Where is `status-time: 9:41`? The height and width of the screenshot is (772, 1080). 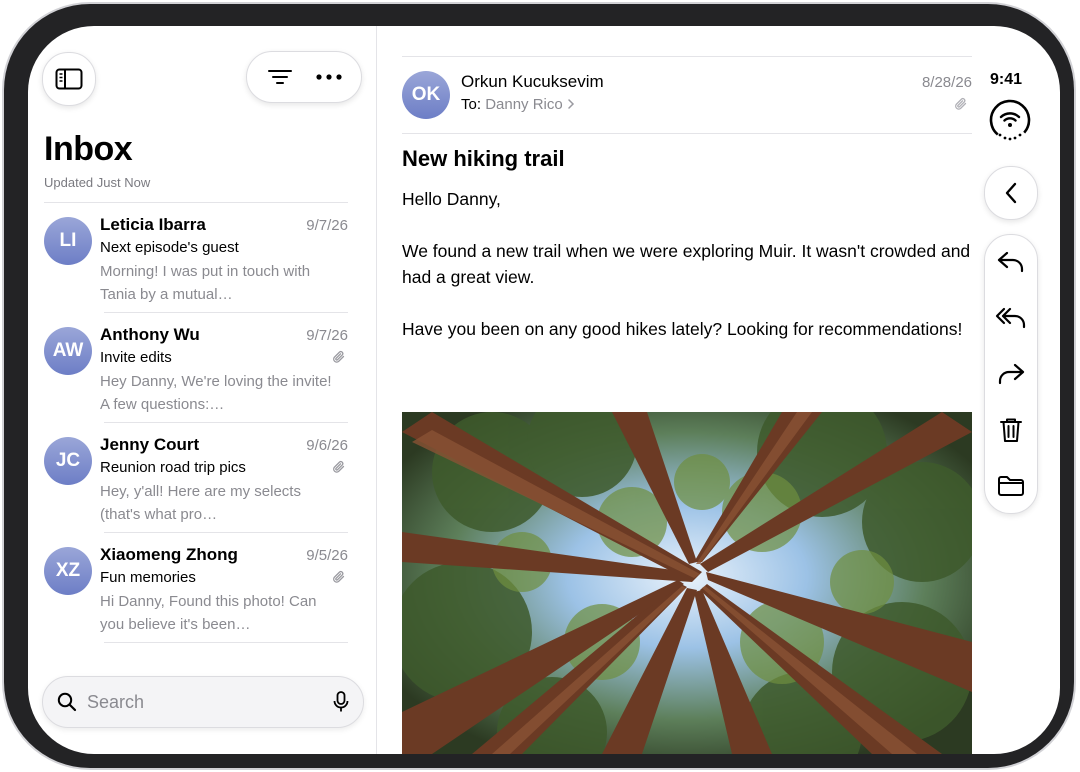
status-time: 9:41 is located at coordinates (1006, 79).